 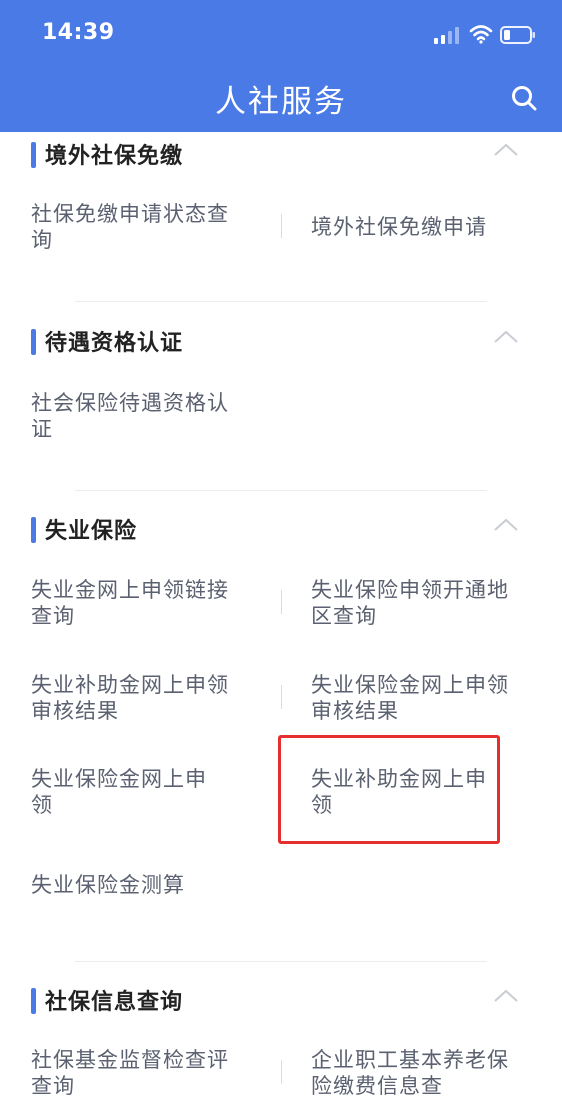 I want to click on list-item: 失业补助金网上申领审核结果, so click(x=131, y=698).